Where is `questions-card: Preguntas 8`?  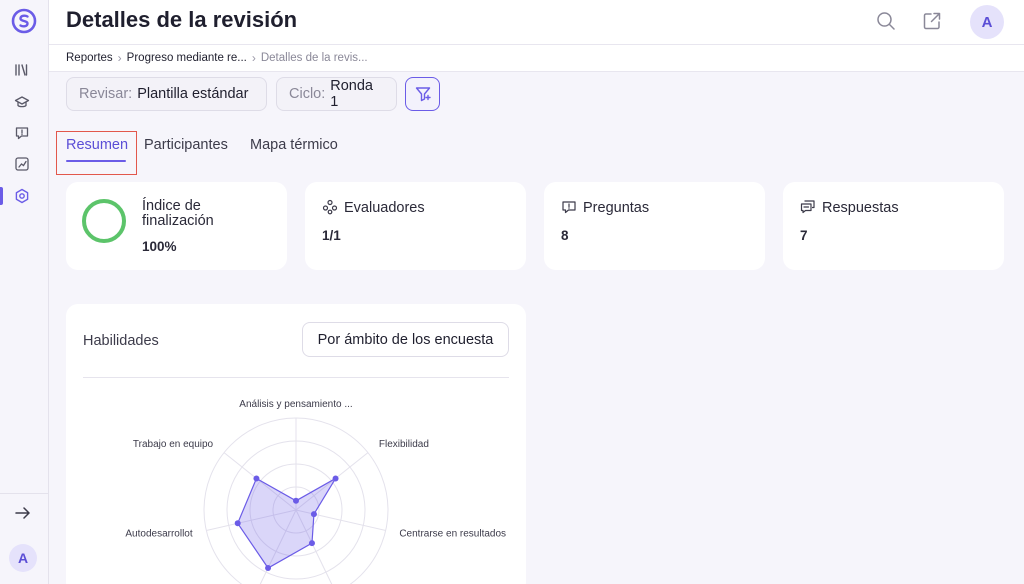 questions-card: Preguntas 8 is located at coordinates (654, 226).